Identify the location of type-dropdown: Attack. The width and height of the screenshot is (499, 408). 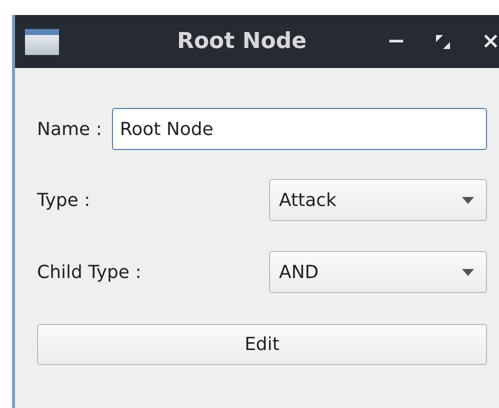
(378, 200).